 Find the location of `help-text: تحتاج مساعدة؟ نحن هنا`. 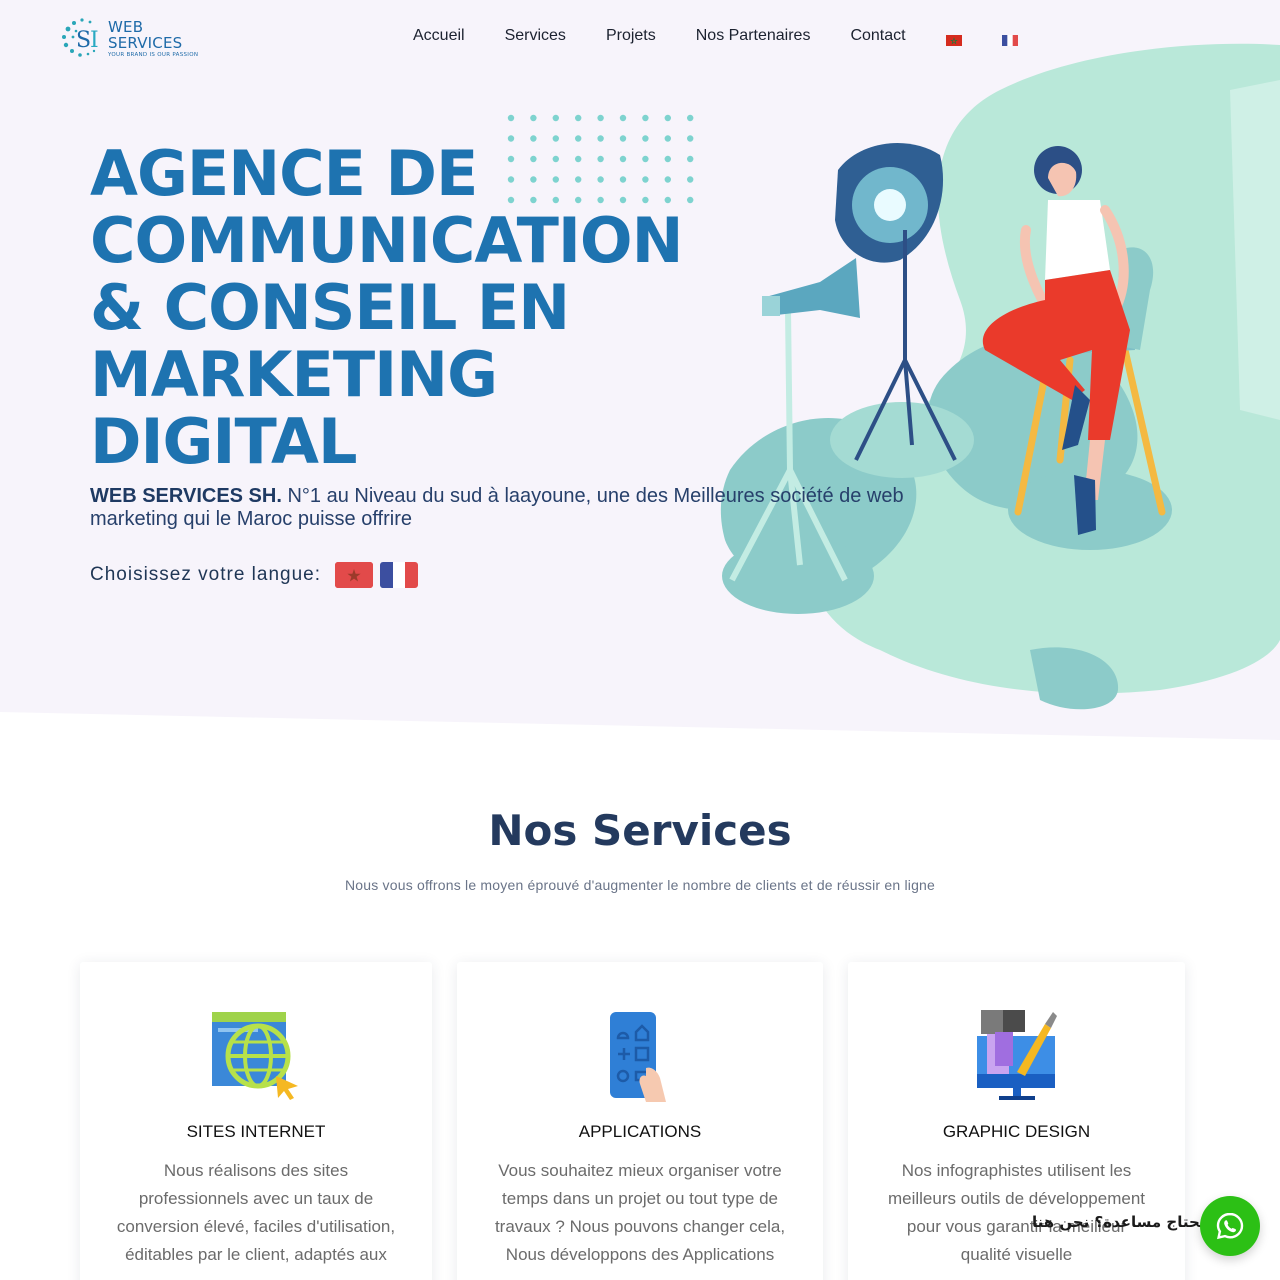

help-text: تحتاج مساعدة؟ نحن هنا is located at coordinates (1118, 1222).